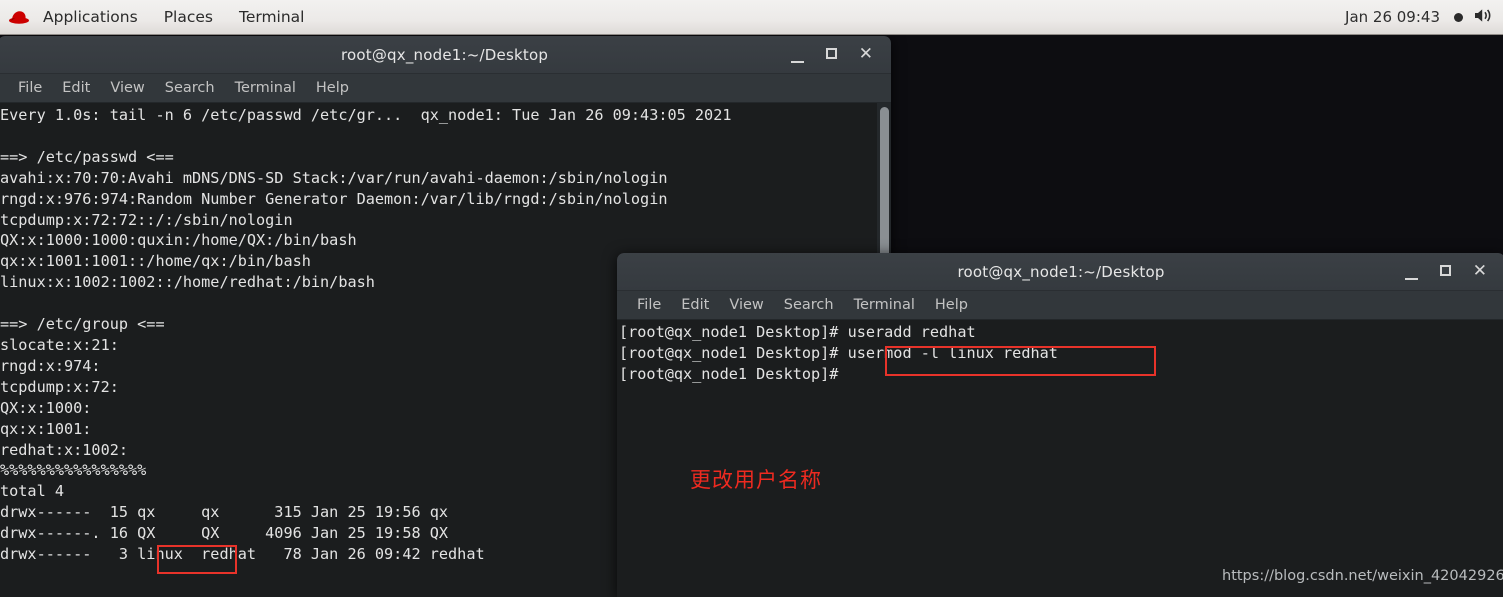 Image resolution: width=1503 pixels, height=597 pixels. Describe the element at coordinates (840, 54) in the screenshot. I see `left-window-controls: ✕` at that location.